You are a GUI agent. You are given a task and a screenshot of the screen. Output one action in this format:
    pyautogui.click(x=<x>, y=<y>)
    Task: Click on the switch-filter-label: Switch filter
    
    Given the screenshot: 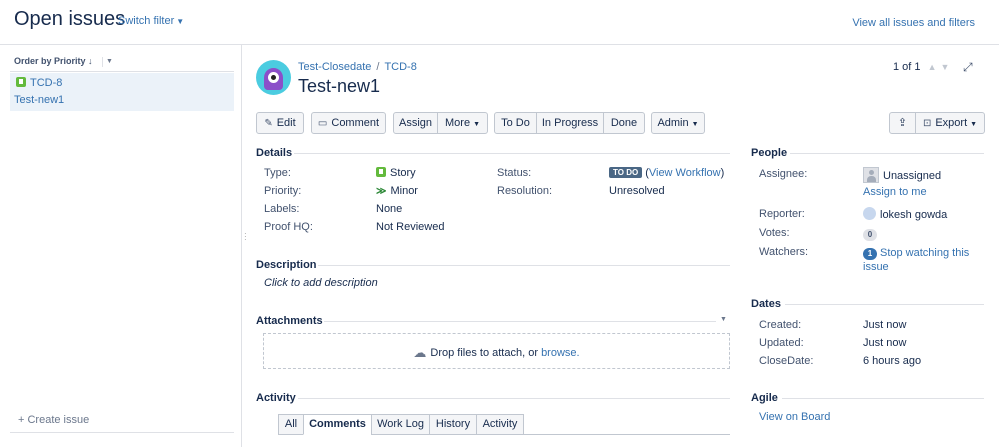 What is the action you would take?
    pyautogui.click(x=146, y=21)
    